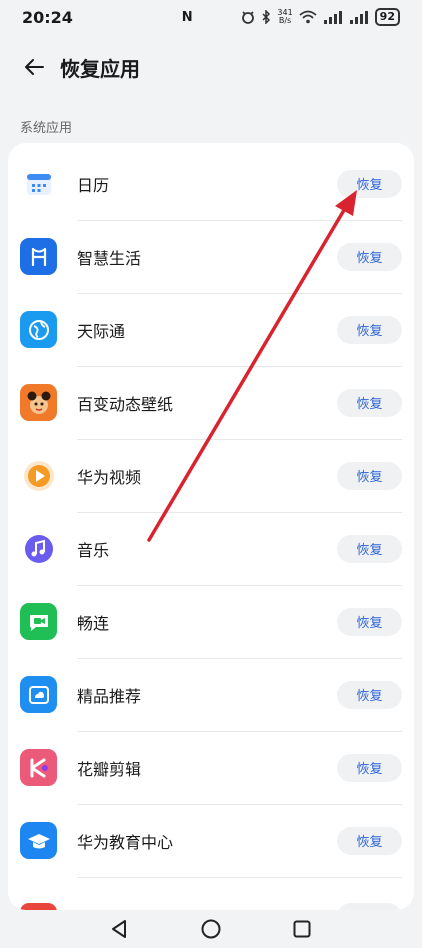 The image size is (422, 948). Describe the element at coordinates (211, 329) in the screenshot. I see `list-item: 天际通 恢复` at that location.